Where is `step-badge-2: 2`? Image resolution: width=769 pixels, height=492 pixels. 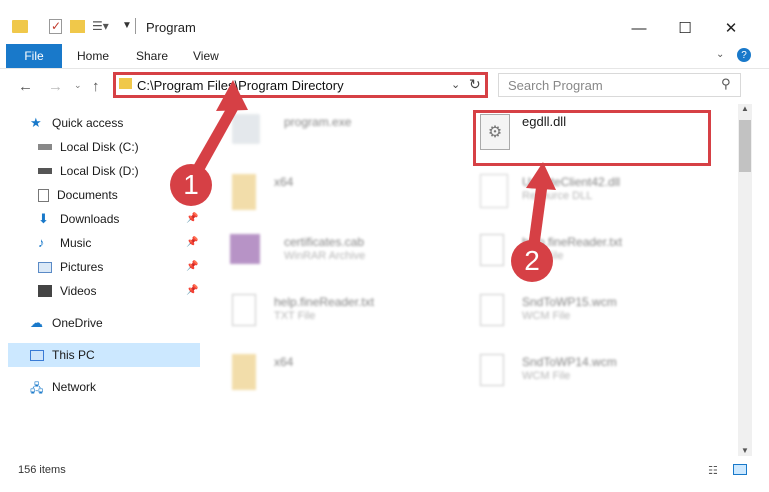
step-badge-2: 2 is located at coordinates (532, 261).